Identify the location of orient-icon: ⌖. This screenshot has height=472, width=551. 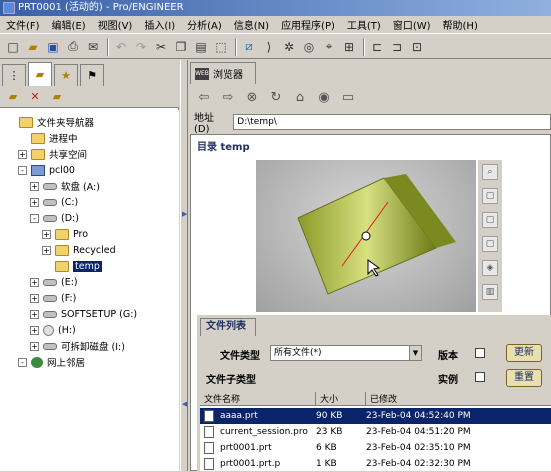
(329, 47).